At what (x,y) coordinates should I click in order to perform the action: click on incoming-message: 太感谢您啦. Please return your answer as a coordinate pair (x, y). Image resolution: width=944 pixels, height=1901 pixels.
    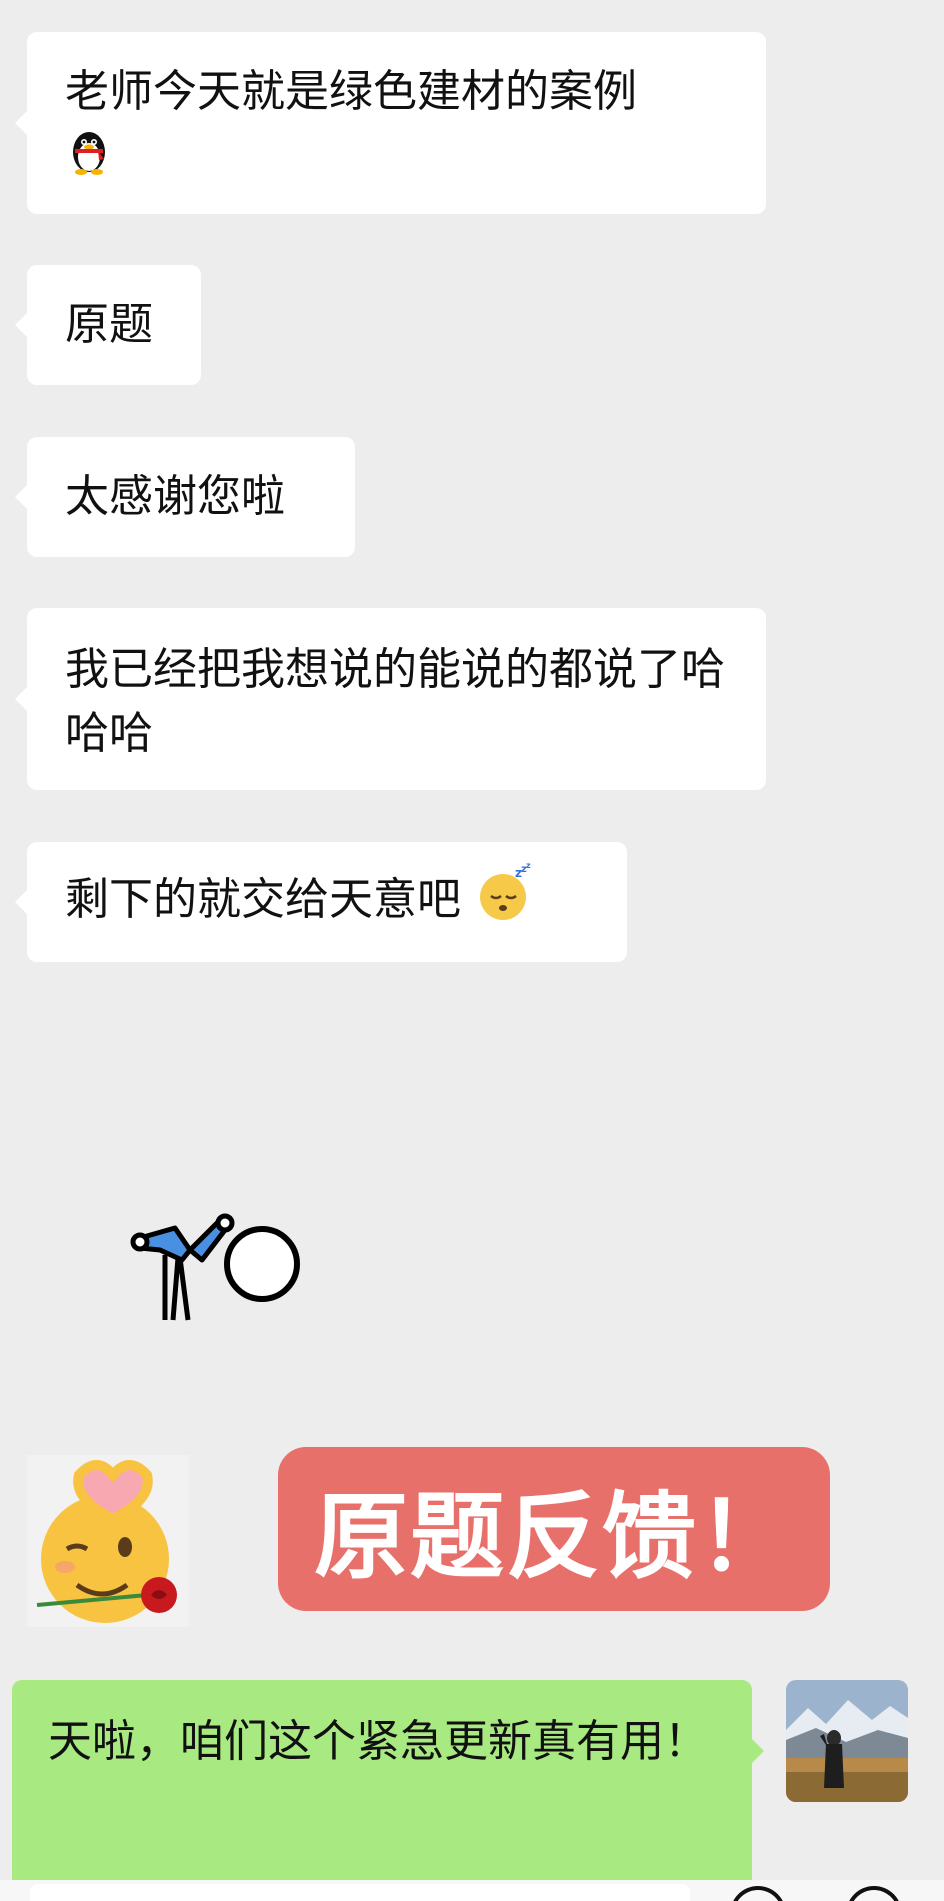
    Looking at the image, I should click on (185, 497).